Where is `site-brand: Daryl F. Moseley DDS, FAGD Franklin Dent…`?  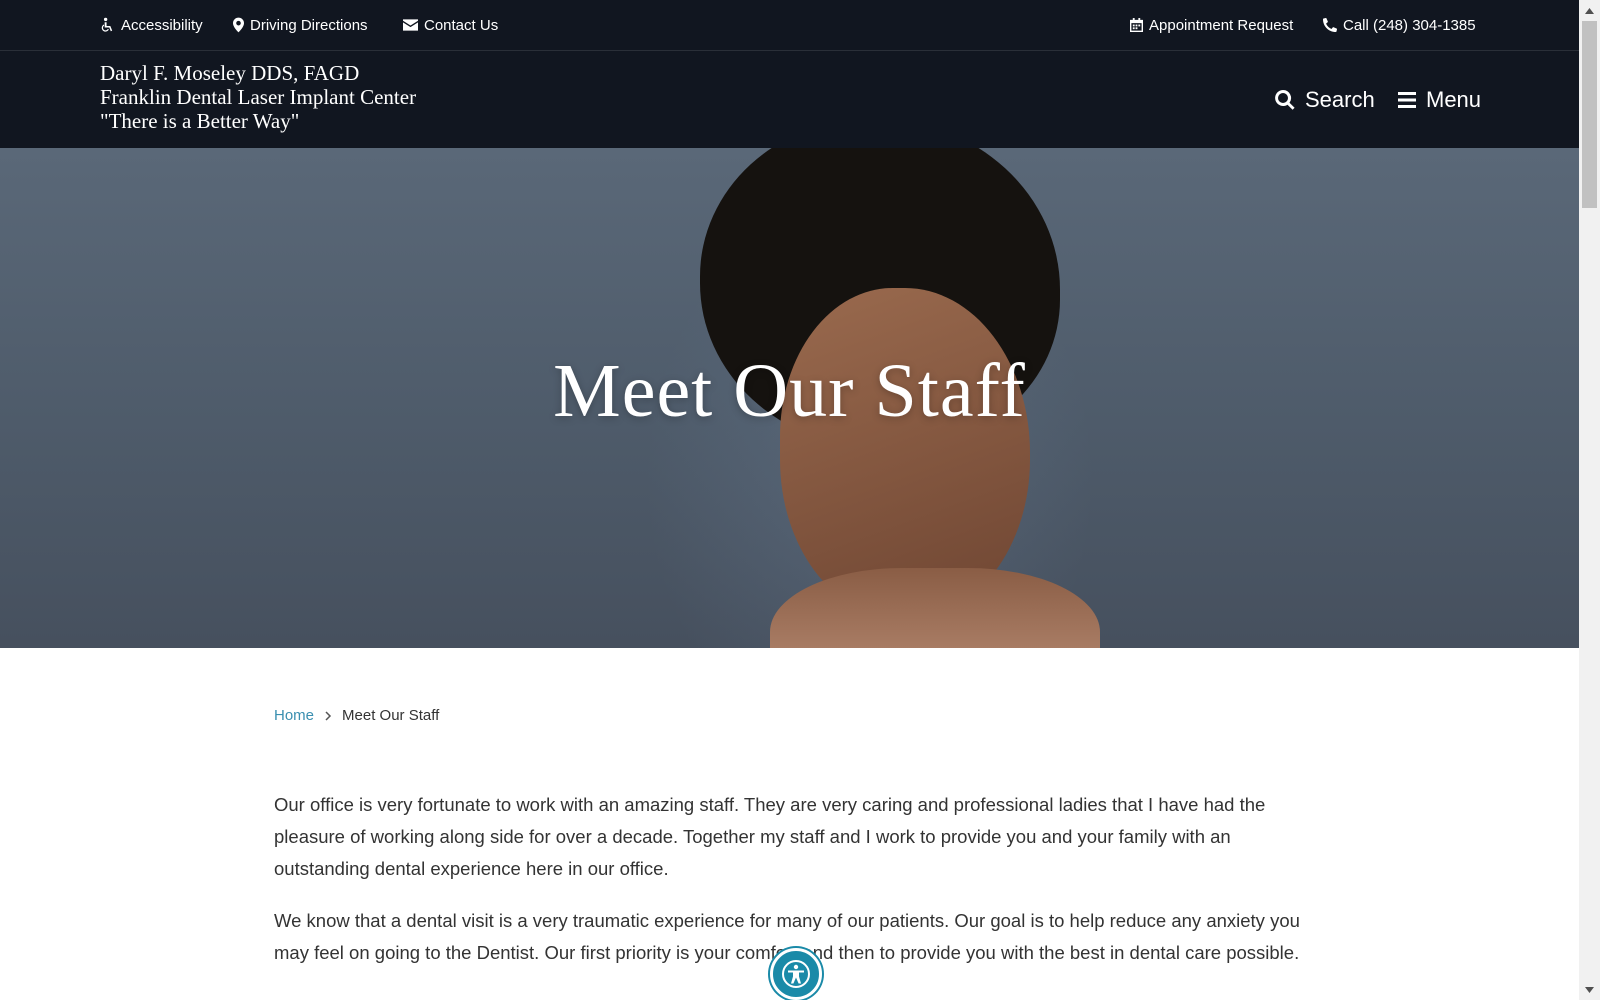 site-brand: Daryl F. Moseley DDS, FAGD Franklin Dent… is located at coordinates (258, 97).